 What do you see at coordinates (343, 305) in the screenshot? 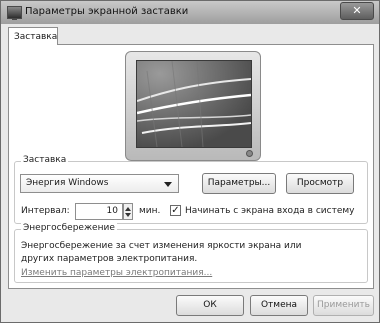
I see `apply-button: Применить` at bounding box center [343, 305].